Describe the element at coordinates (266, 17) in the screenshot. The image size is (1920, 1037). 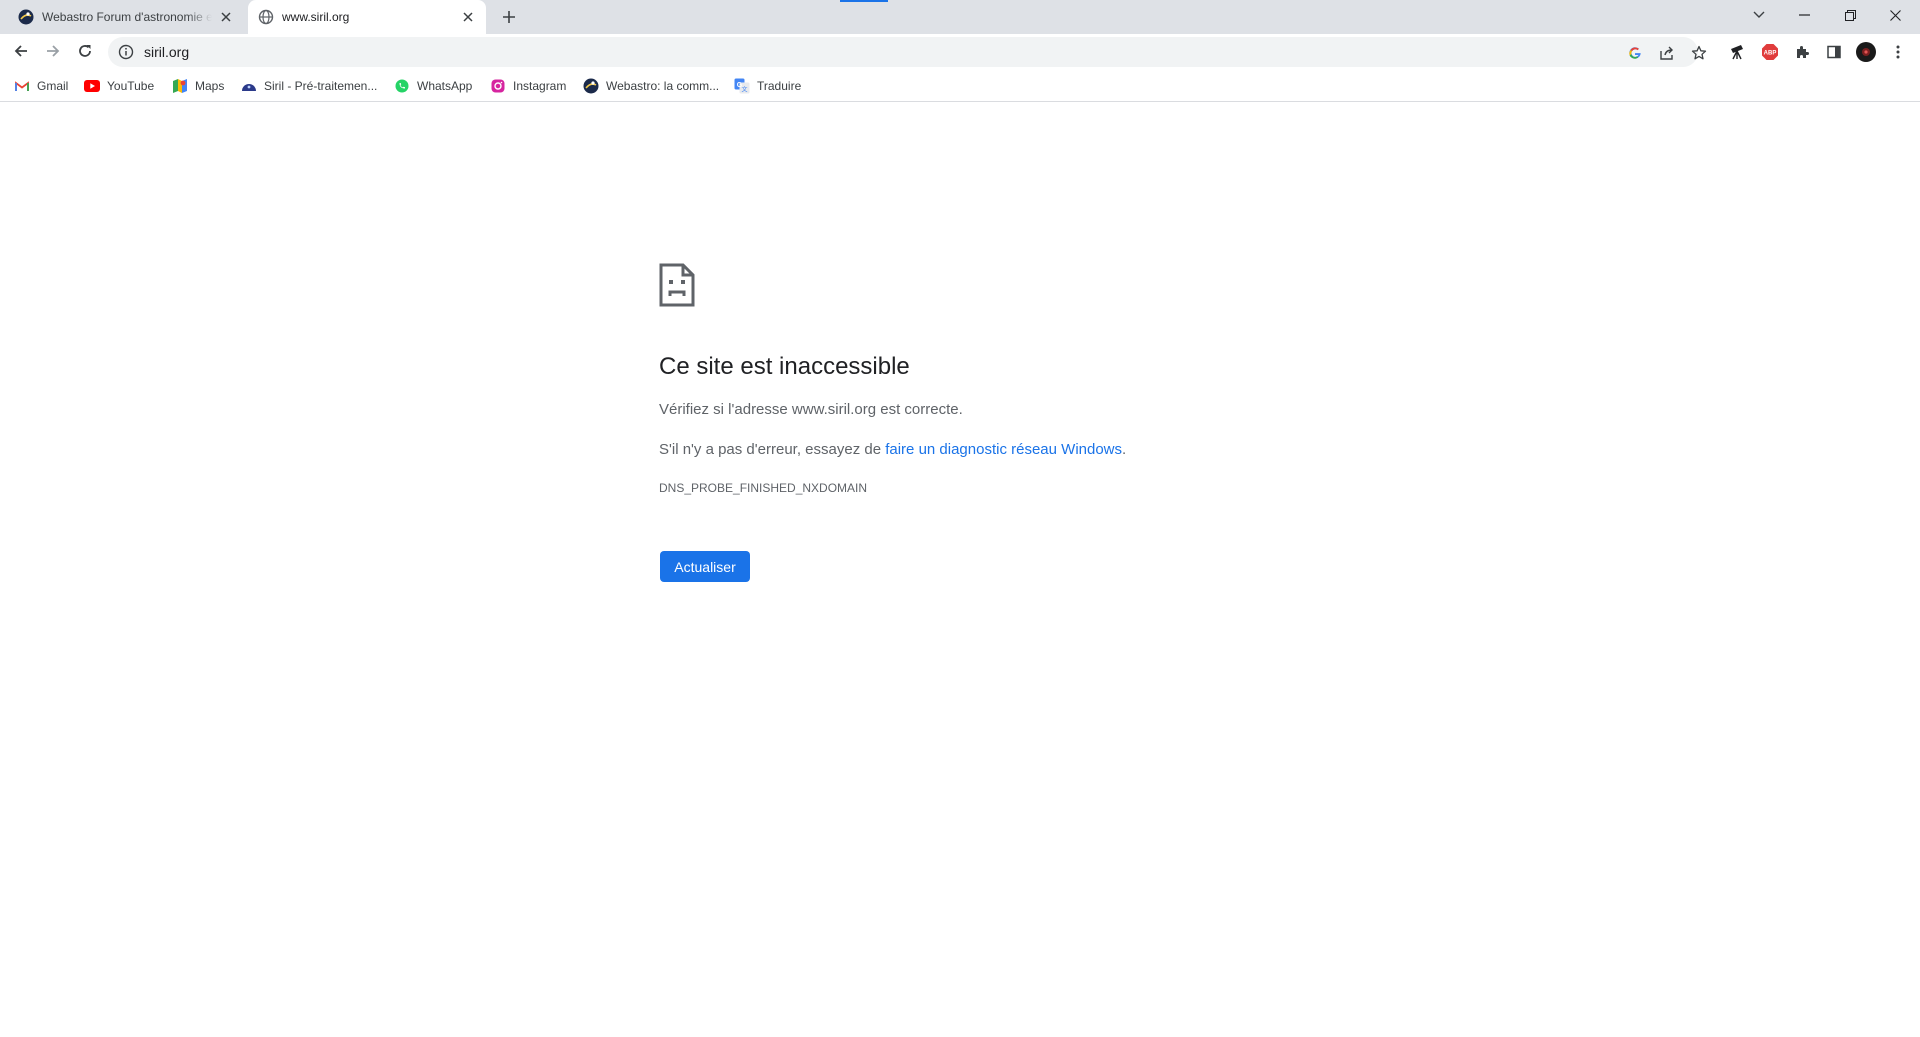
I see `globe-icon` at that location.